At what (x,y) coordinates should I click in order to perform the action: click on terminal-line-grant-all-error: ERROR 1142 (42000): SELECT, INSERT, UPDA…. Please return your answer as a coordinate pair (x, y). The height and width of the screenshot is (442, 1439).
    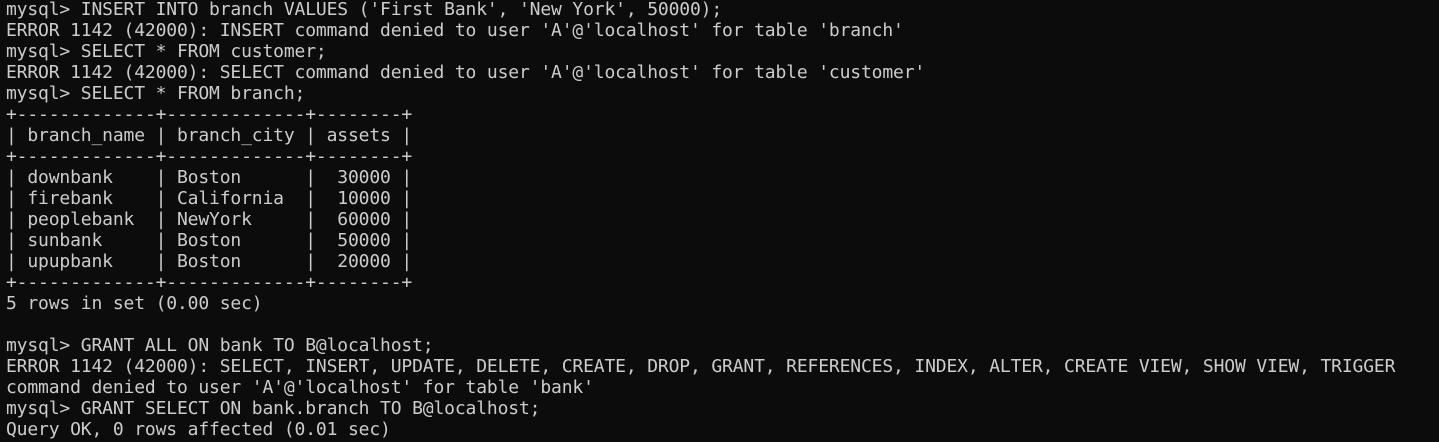
    Looking at the image, I should click on (701, 366).